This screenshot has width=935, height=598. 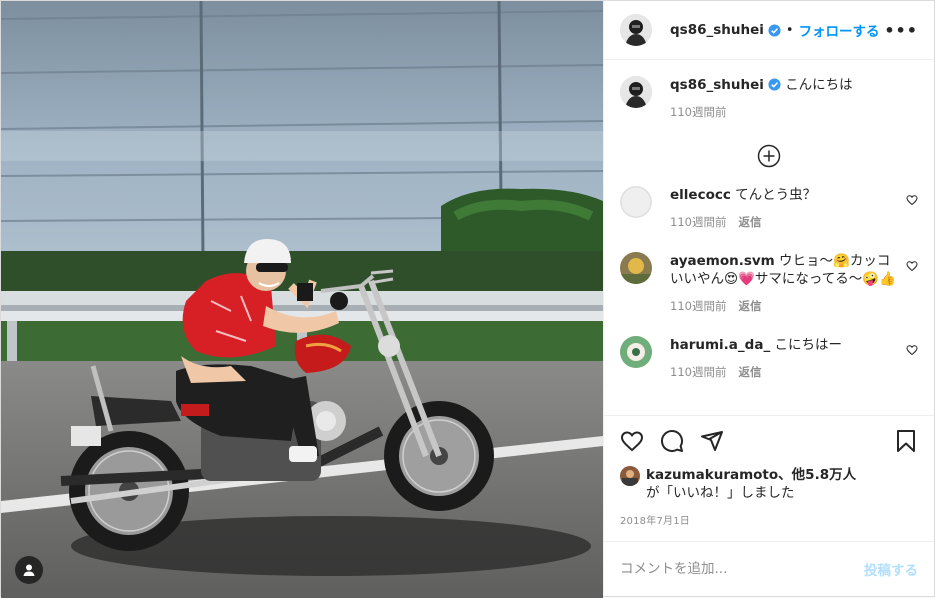 I want to click on plus-circle-icon, so click(x=769, y=156).